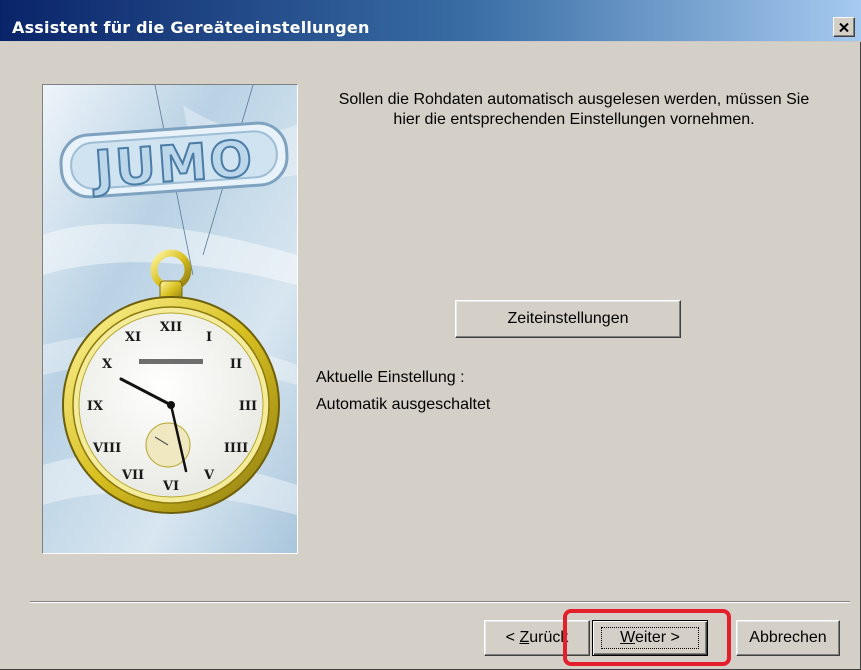 The width and height of the screenshot is (861, 670). Describe the element at coordinates (236, 448) in the screenshot. I see `svg-text: IIII` at that location.